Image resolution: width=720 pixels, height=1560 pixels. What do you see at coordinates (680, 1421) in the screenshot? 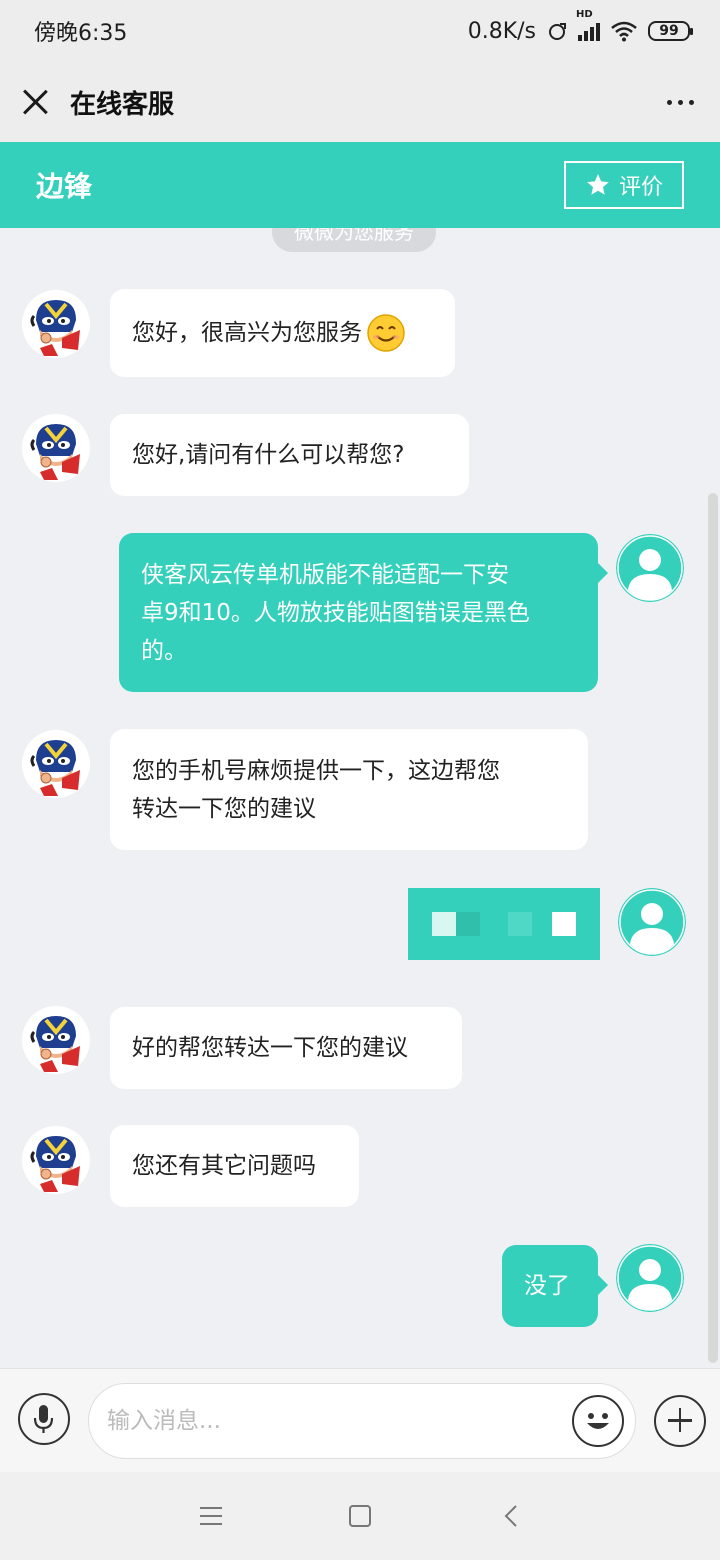
I see `add-attachment-button` at bounding box center [680, 1421].